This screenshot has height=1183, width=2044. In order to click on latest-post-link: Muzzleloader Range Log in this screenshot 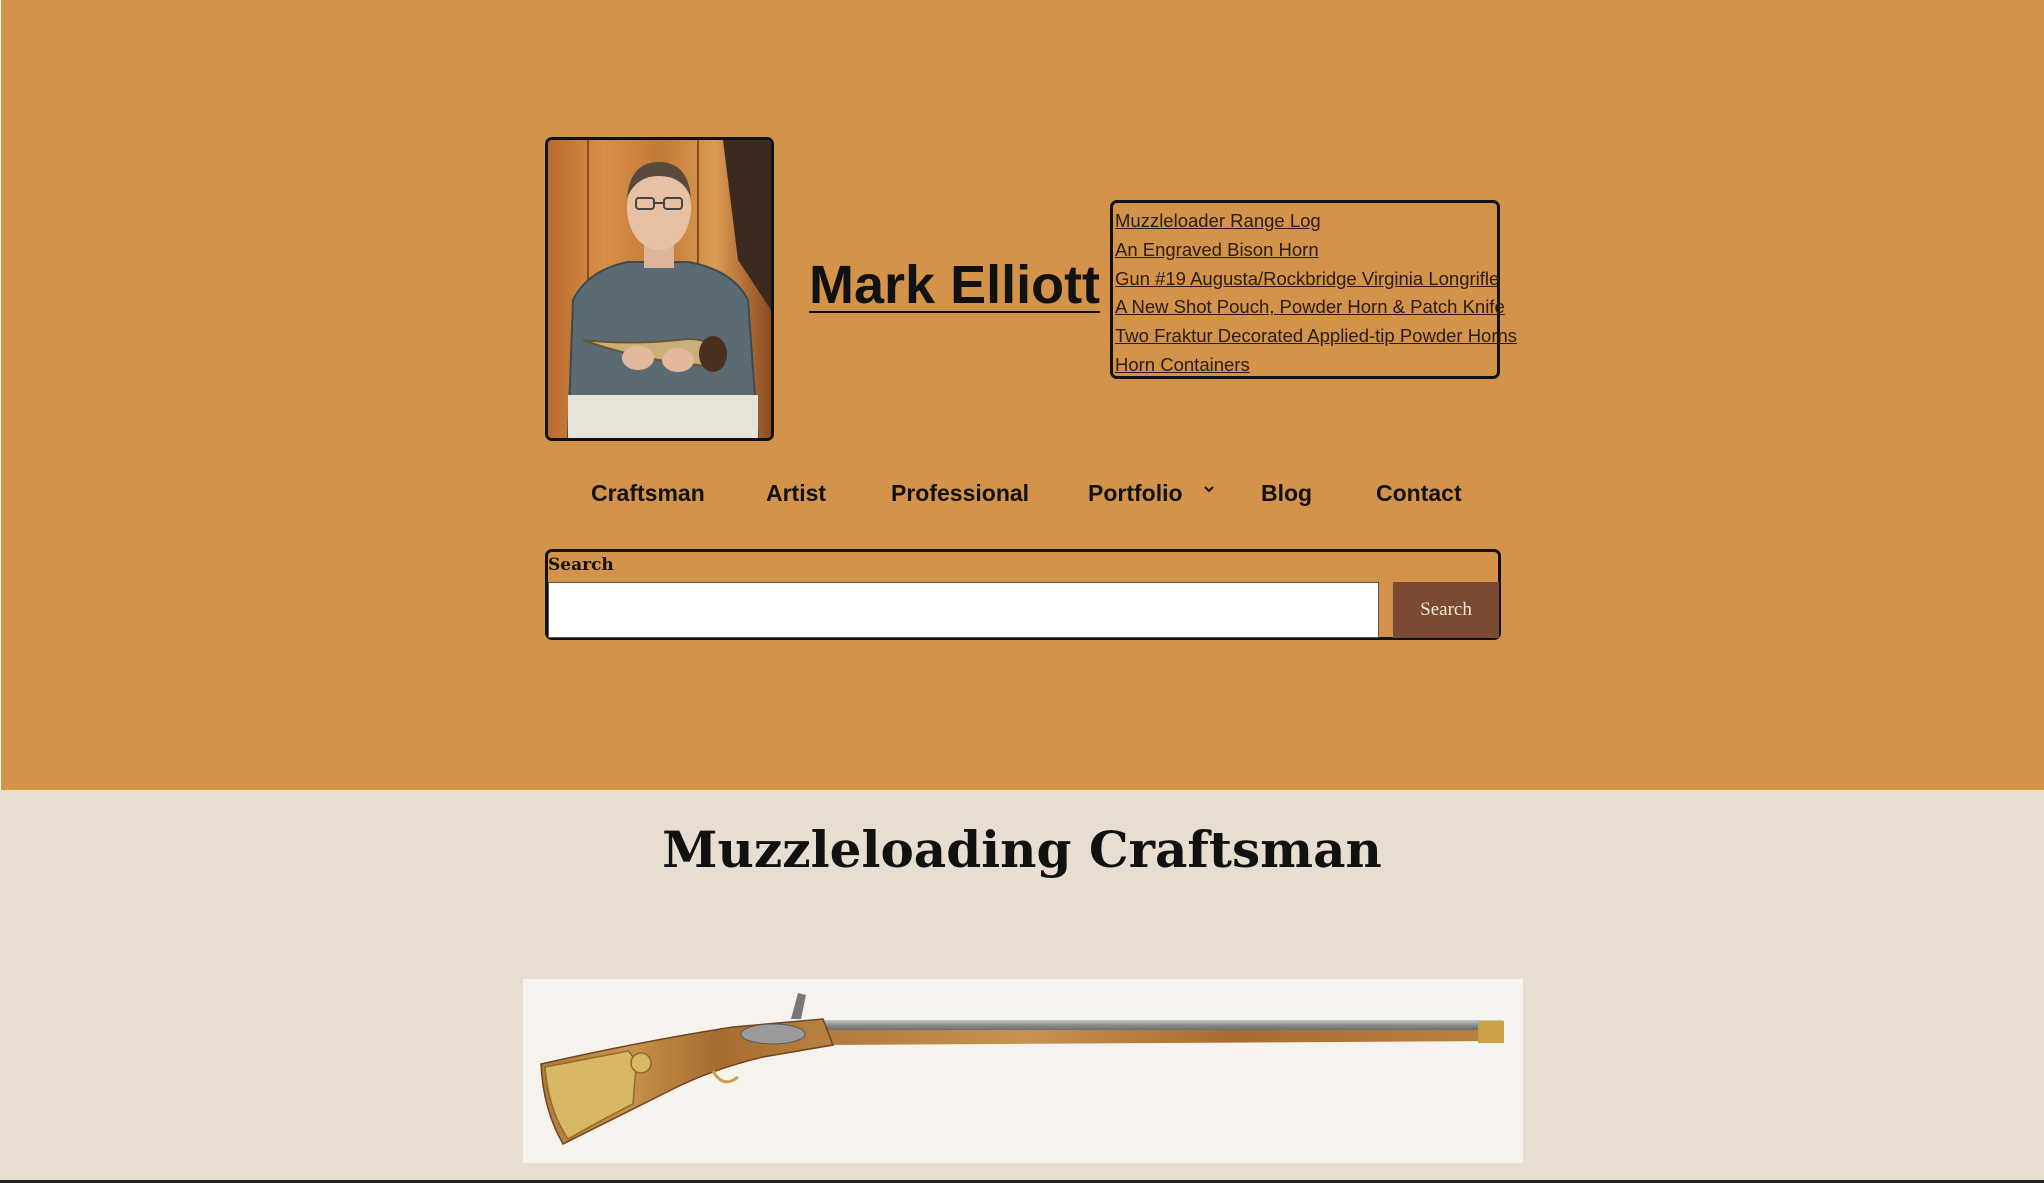, I will do `click(1306, 221)`.